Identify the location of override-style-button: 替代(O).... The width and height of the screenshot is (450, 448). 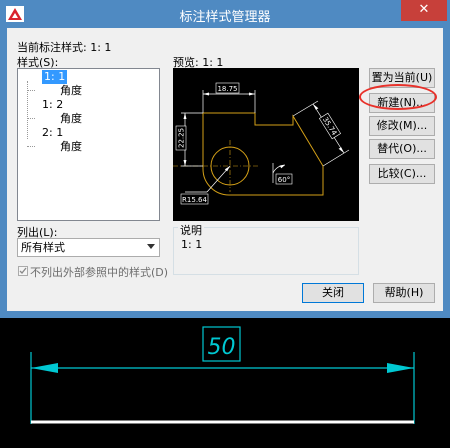
(402, 149).